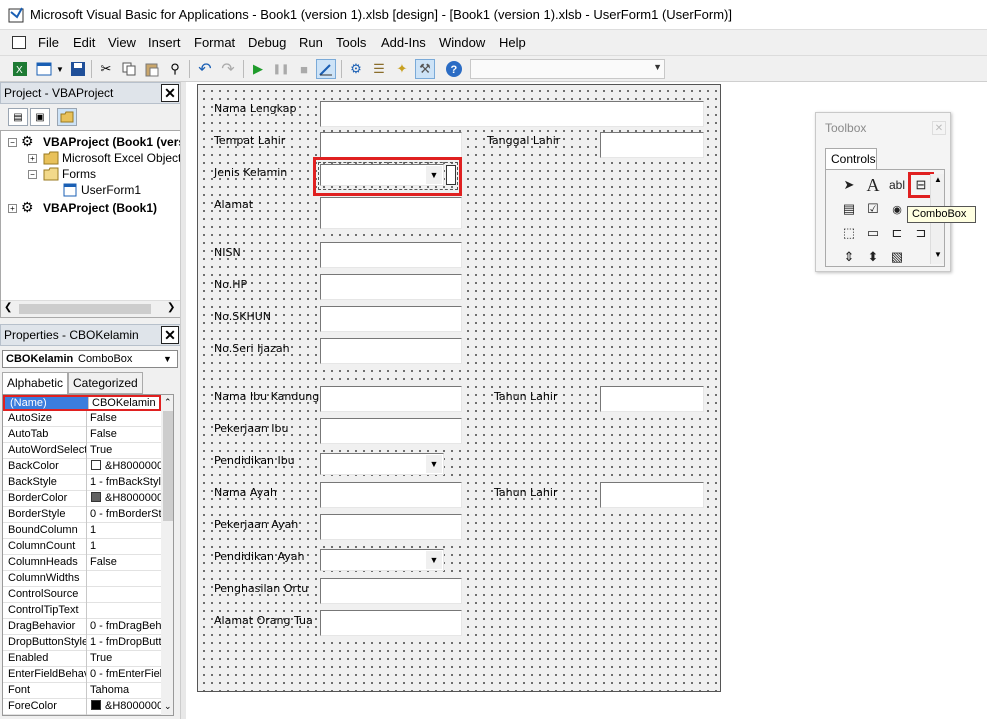 This screenshot has height=719, width=987. Describe the element at coordinates (382, 560) in the screenshot. I see `pendidikan-ayah-combobox: ▼` at that location.